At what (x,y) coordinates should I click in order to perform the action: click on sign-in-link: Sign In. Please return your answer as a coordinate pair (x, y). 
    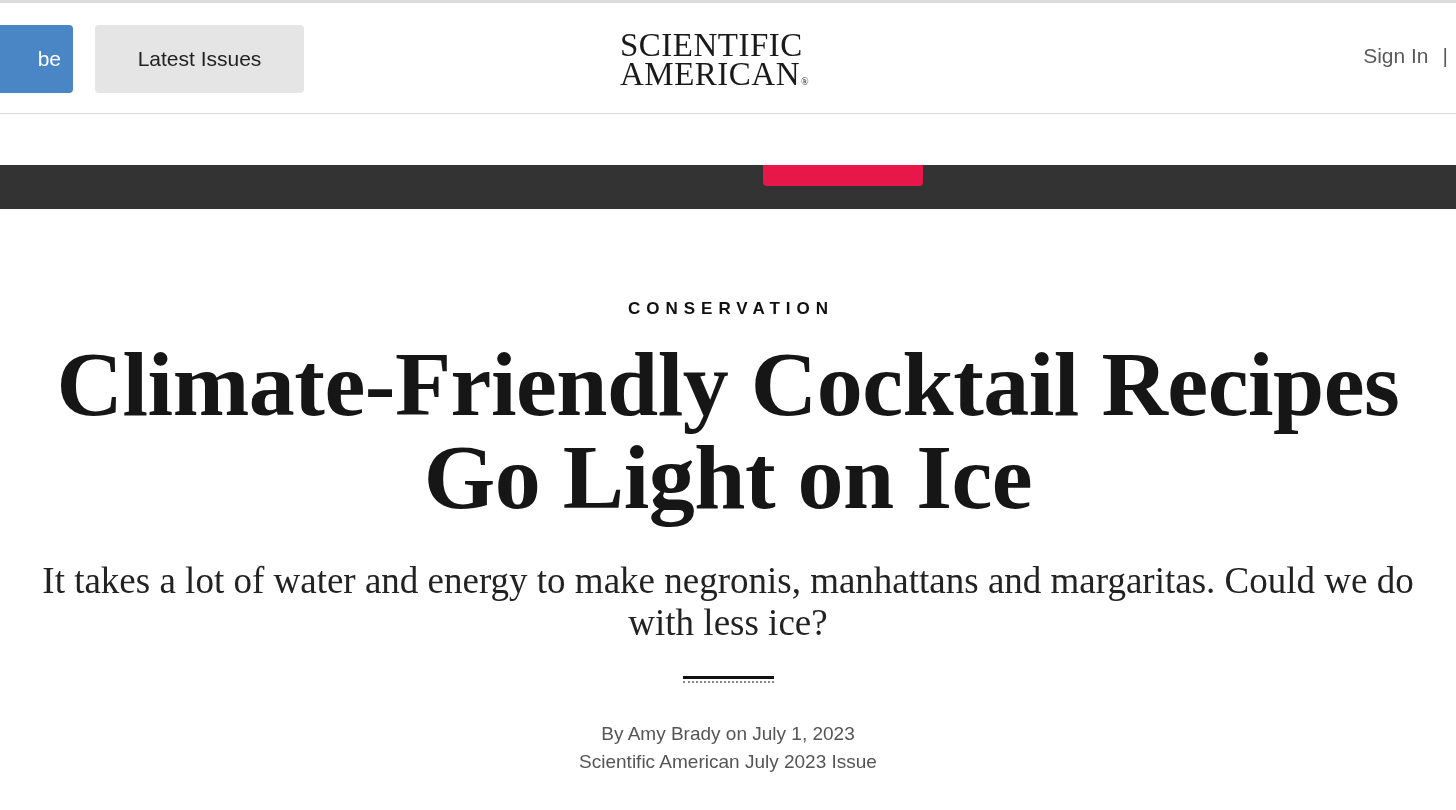
    Looking at the image, I should click on (1396, 56).